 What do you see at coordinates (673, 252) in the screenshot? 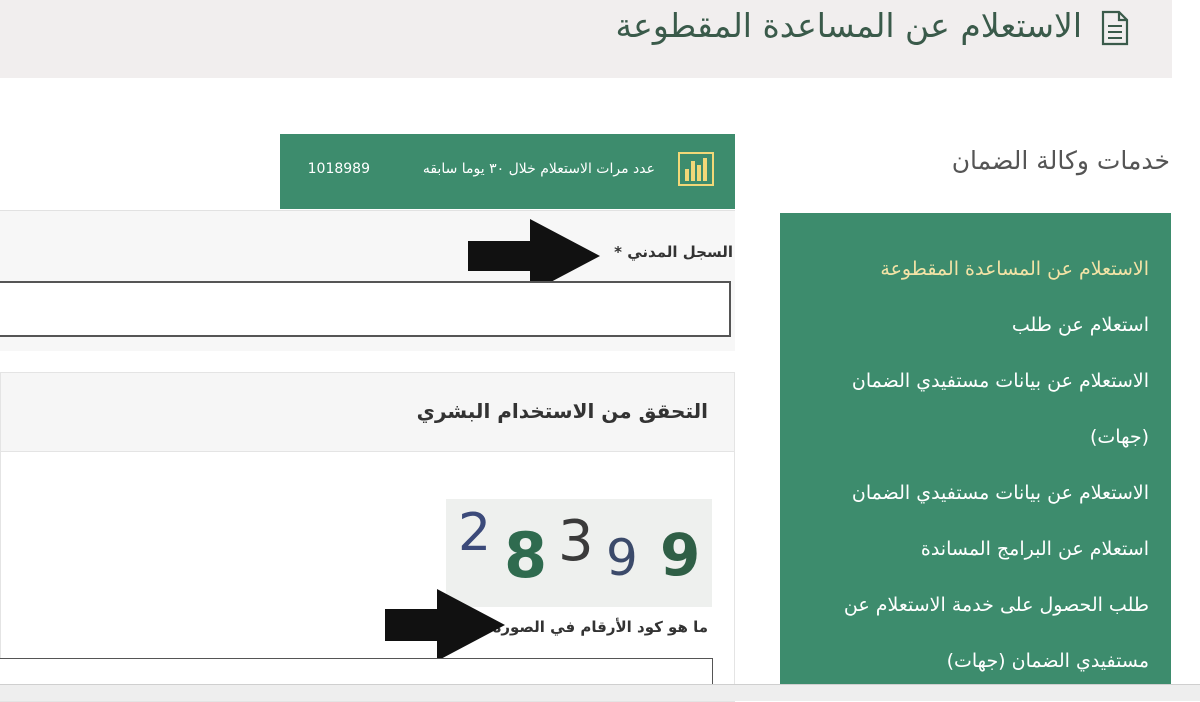
I see `civil-record-label: السجل المدني *` at bounding box center [673, 252].